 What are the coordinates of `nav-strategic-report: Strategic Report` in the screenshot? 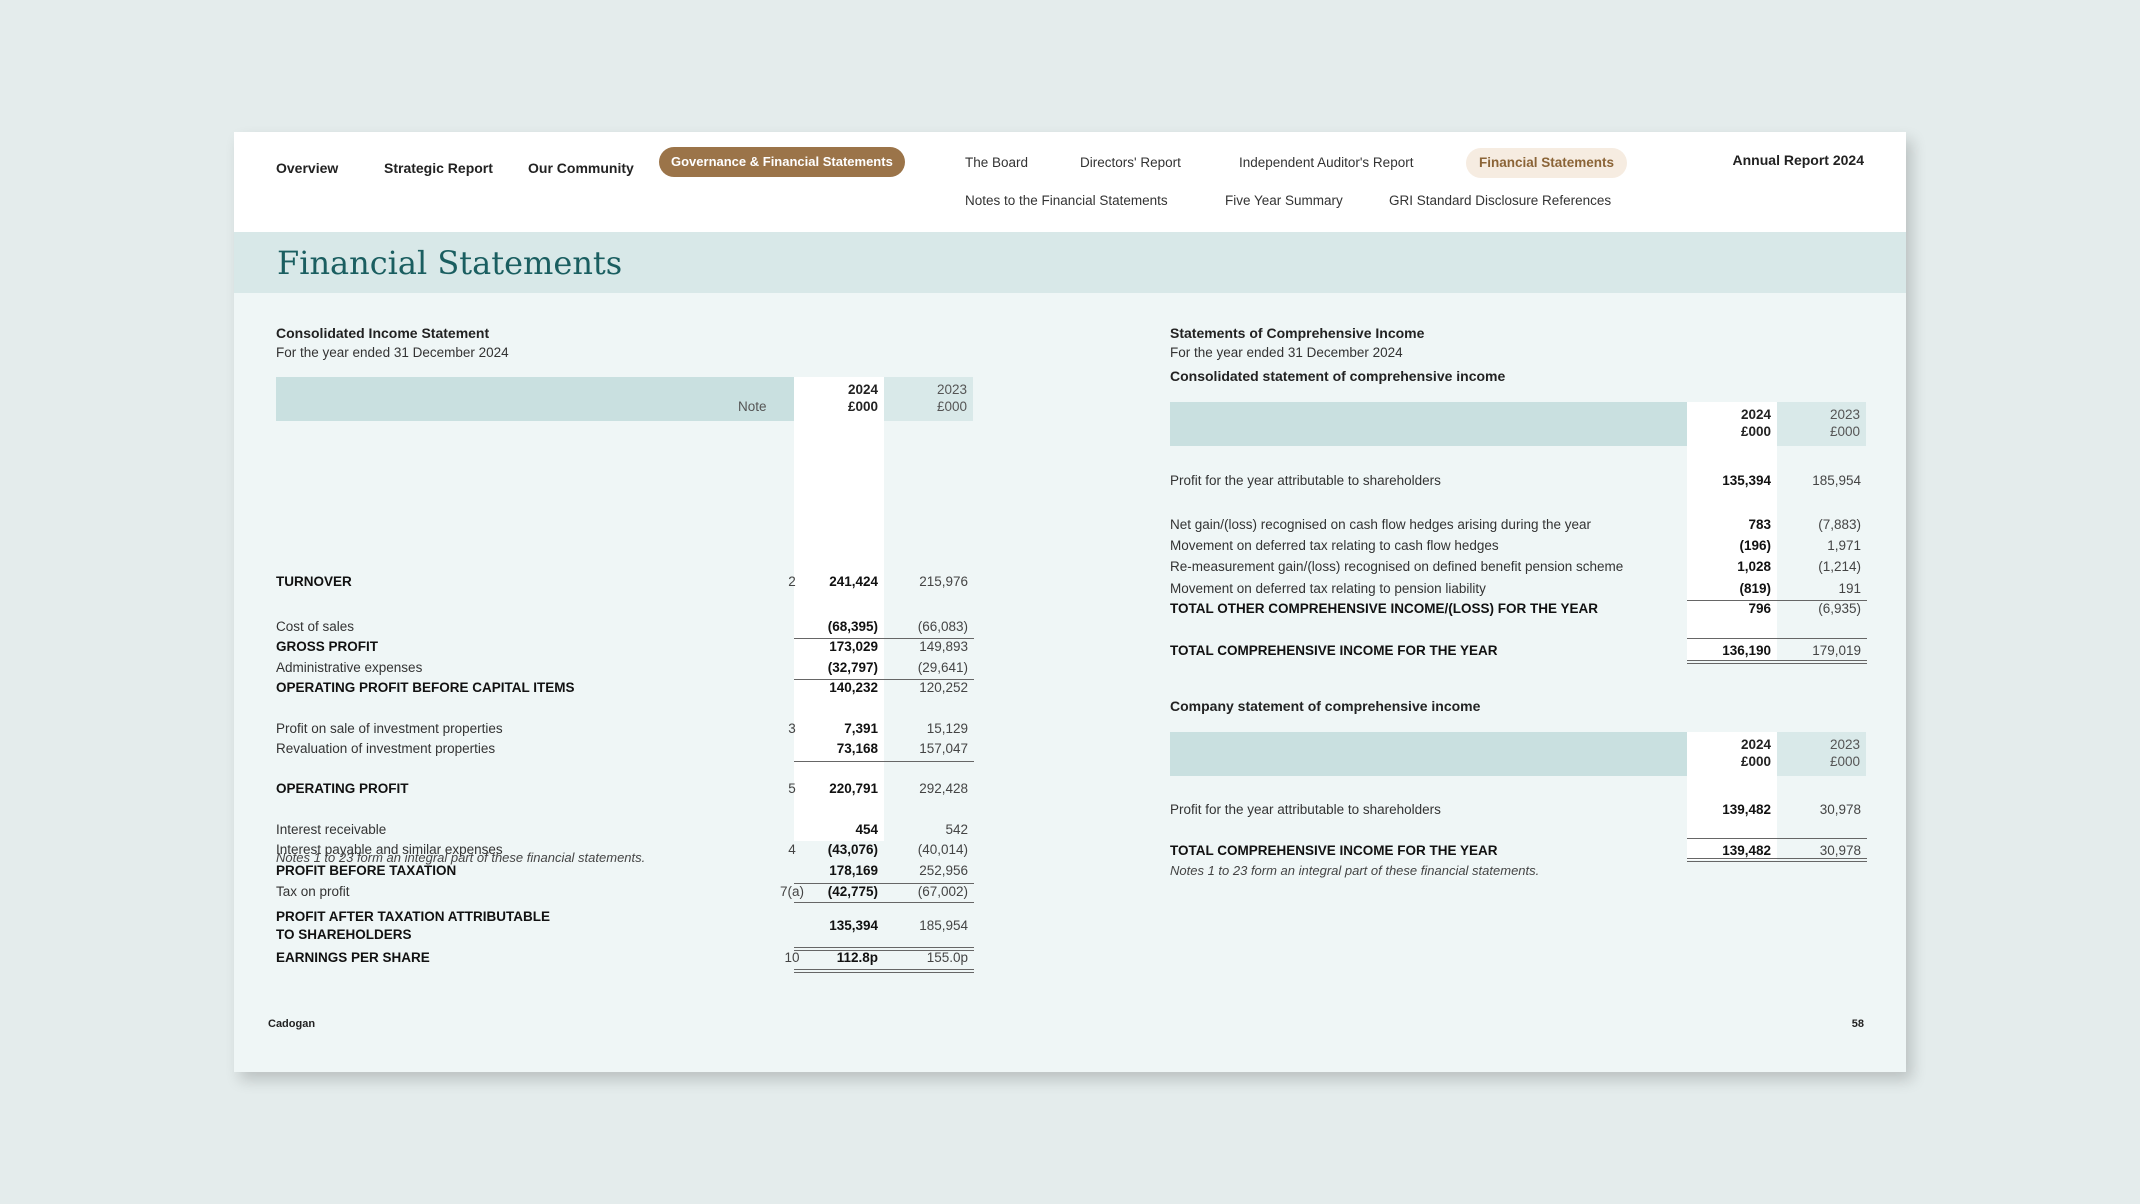 It's located at (438, 168).